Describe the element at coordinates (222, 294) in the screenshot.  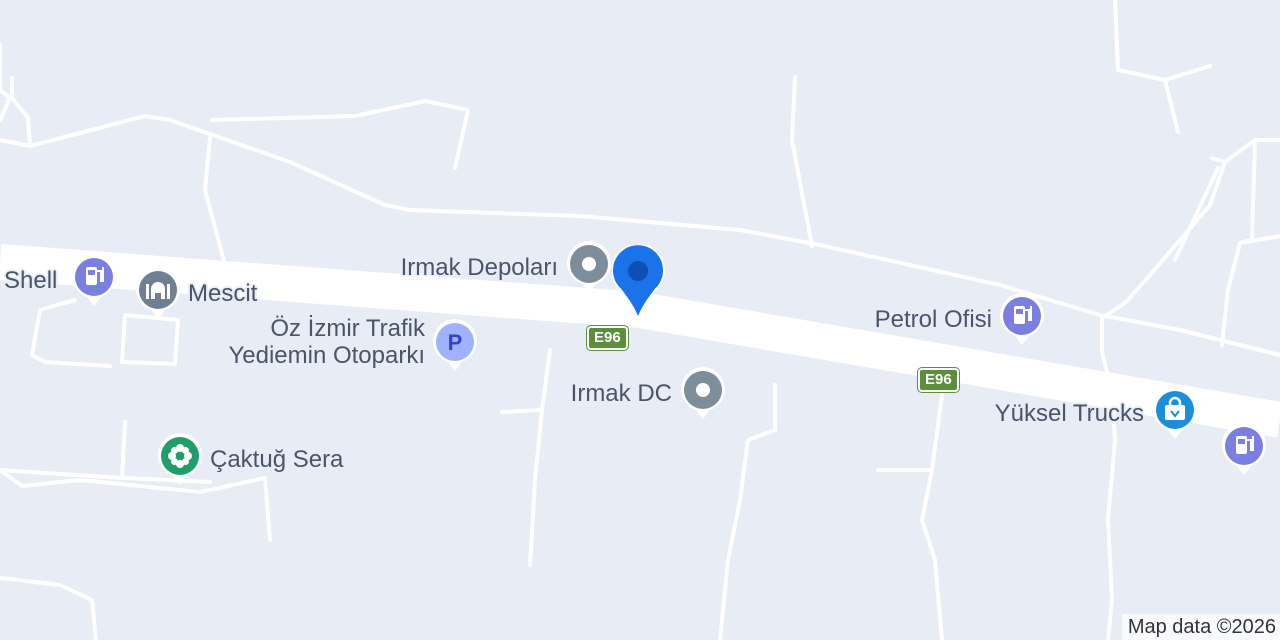
I see `poi-mescit-label: Mescit` at that location.